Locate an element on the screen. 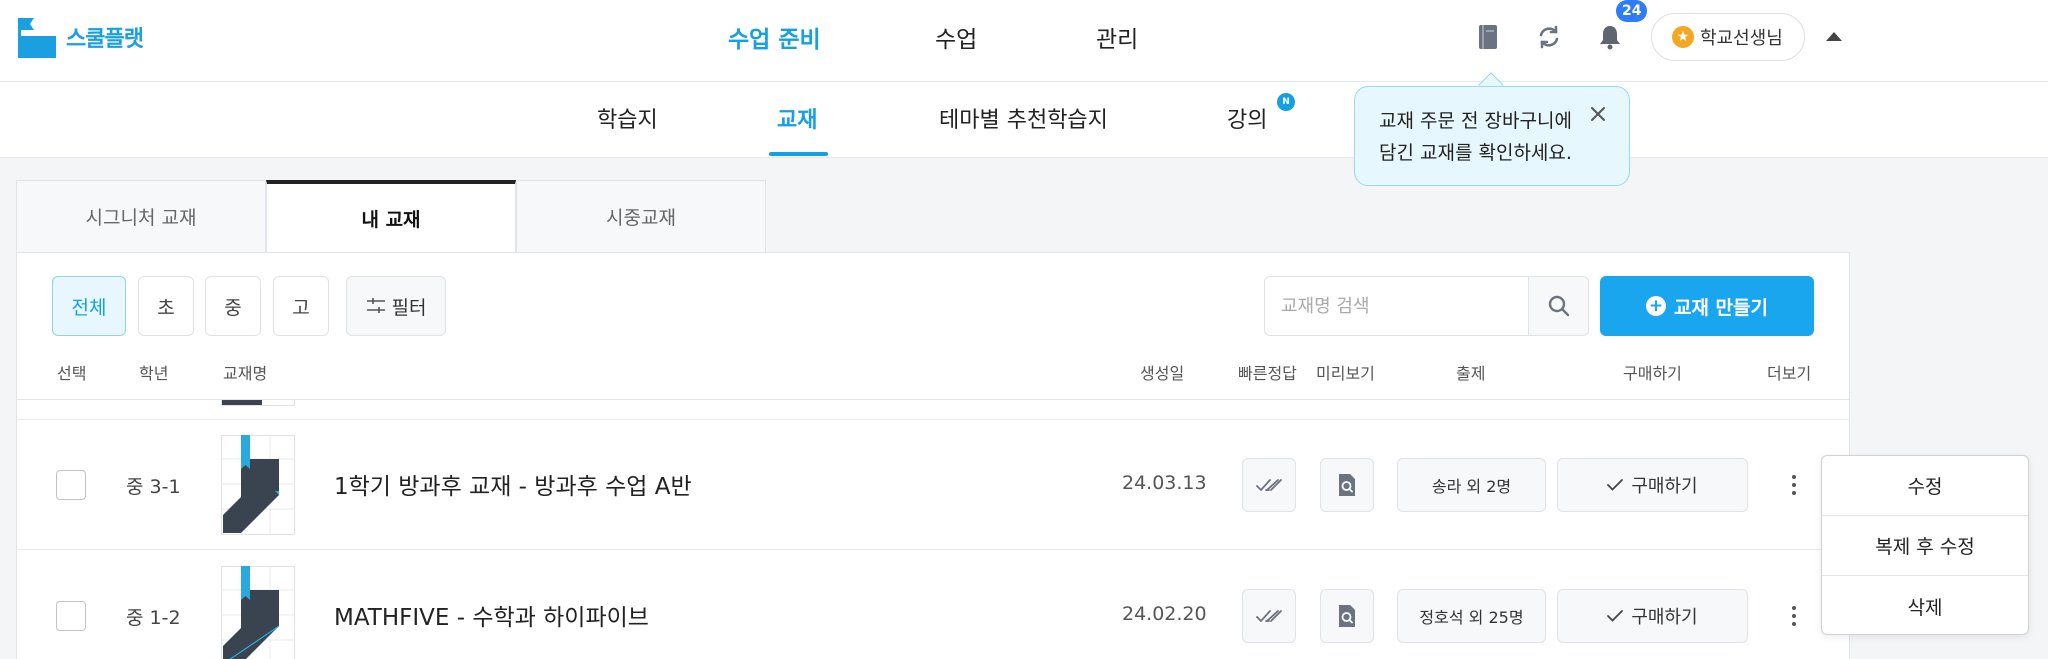  search-icon is located at coordinates (1558, 306).